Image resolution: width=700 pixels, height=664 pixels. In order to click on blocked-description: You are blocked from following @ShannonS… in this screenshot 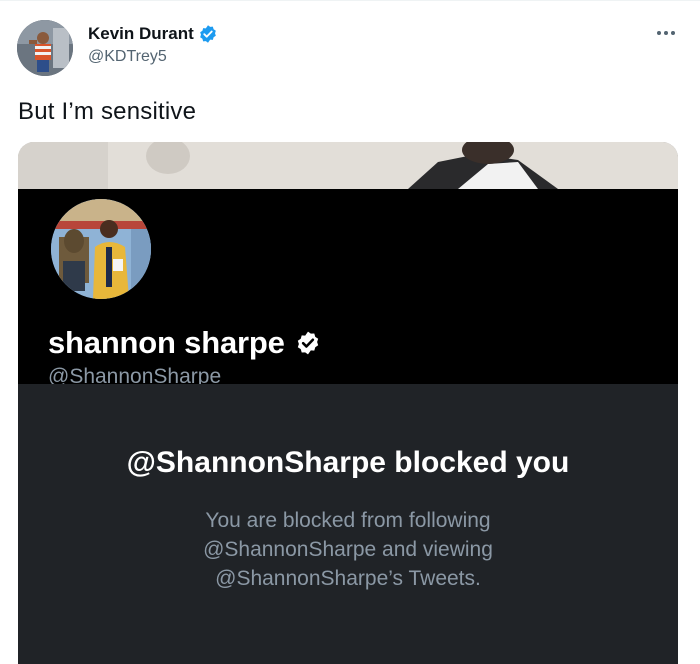, I will do `click(348, 549)`.